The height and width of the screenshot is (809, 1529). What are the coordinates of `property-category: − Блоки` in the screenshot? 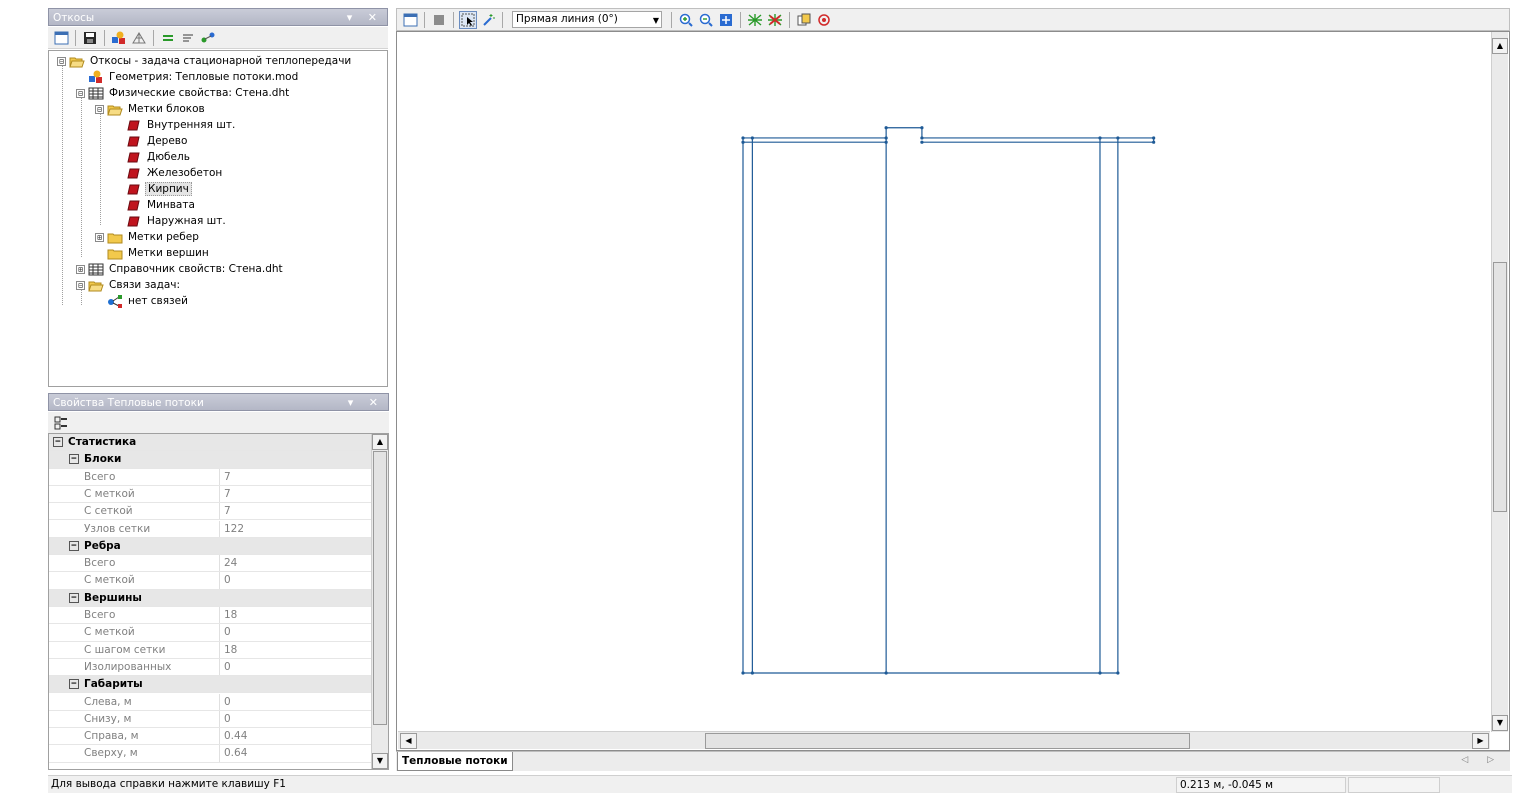 It's located at (210, 460).